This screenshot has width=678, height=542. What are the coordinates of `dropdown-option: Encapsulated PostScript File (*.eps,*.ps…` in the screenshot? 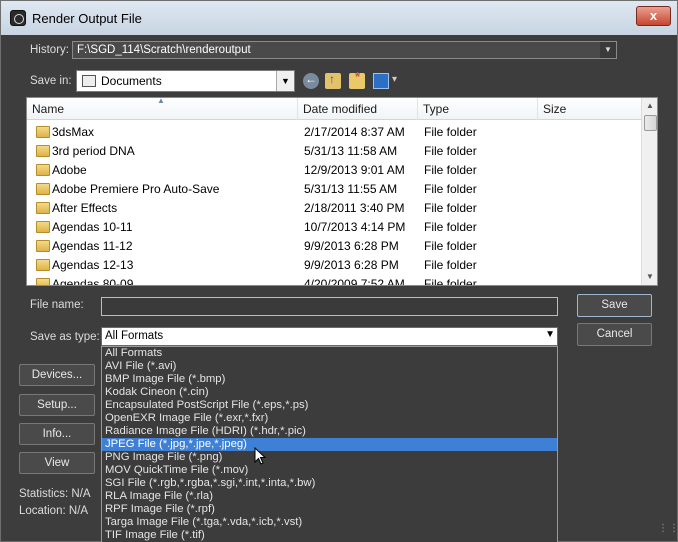 It's located at (329, 405).